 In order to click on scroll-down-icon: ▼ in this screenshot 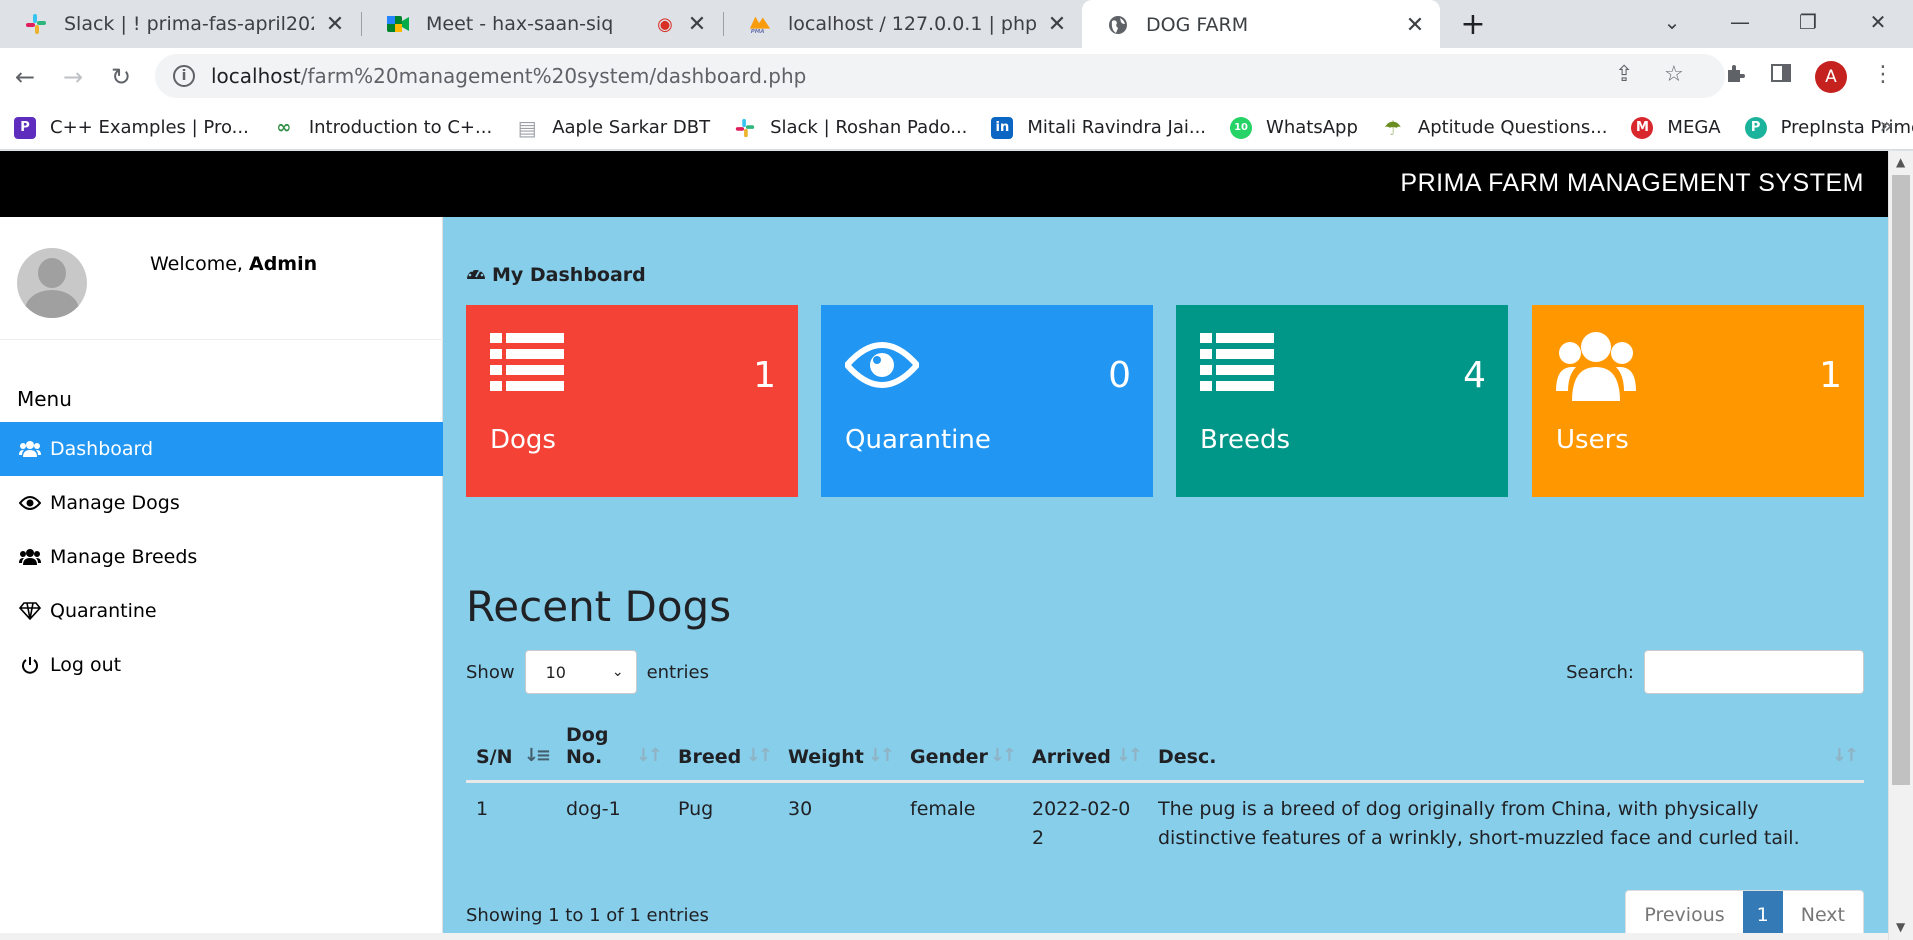, I will do `click(1900, 927)`.